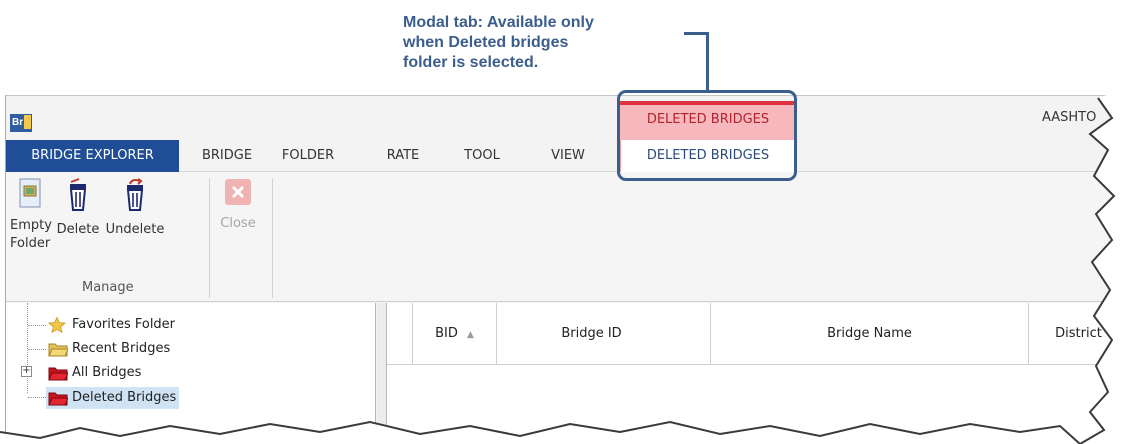  I want to click on tree-item-deleted-bridges: Deleted Bridges, so click(113, 398).